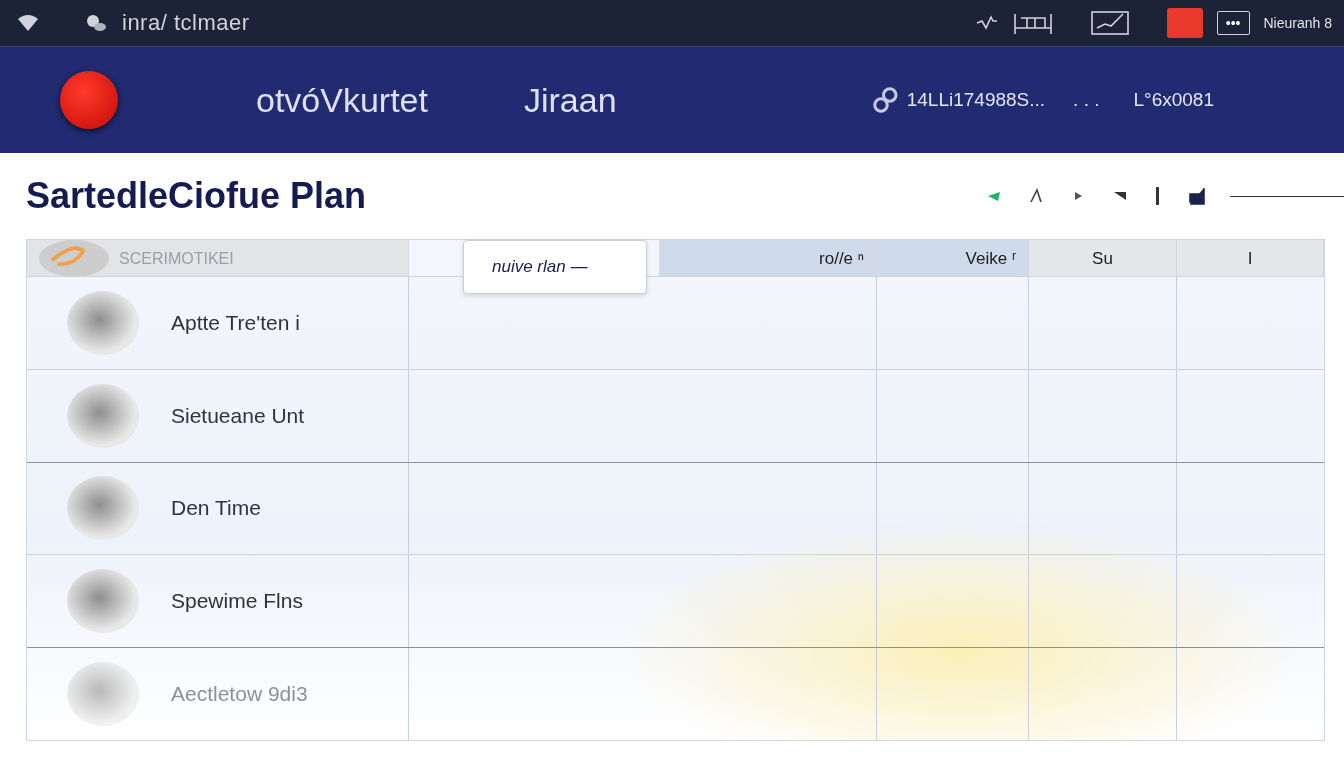  I want to click on row-name: Sietueane Unt, so click(238, 415).